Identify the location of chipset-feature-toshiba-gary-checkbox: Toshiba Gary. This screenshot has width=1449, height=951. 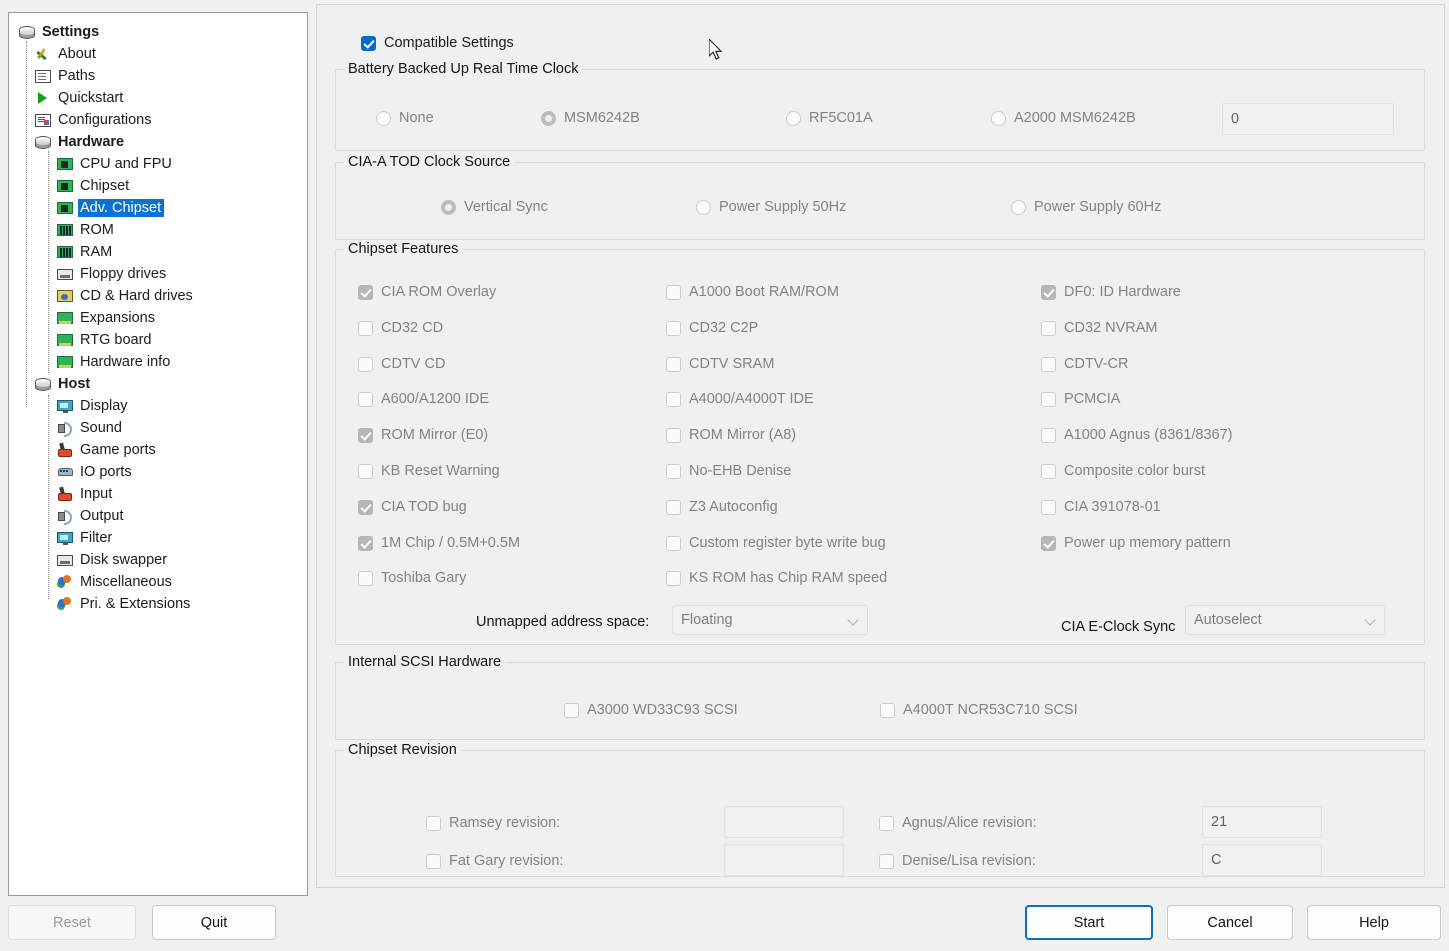
(412, 578).